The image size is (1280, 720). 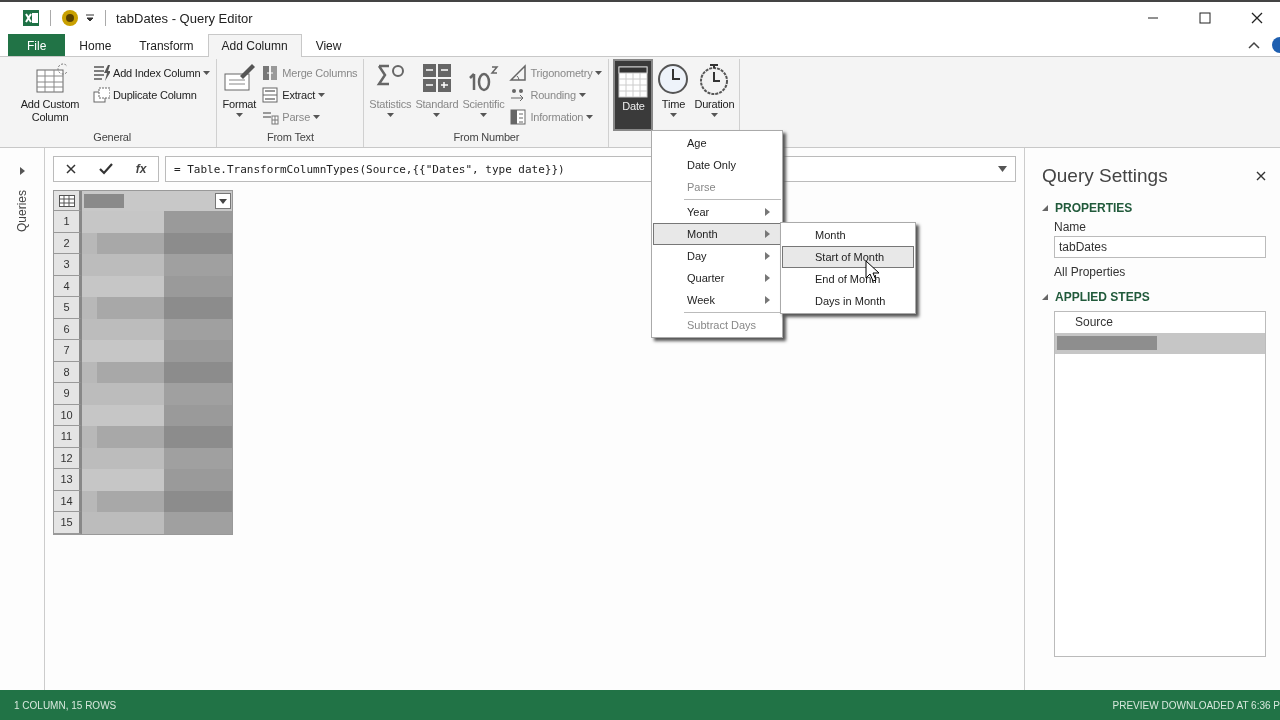 I want to click on ribbon-button: Date, so click(x=633, y=95).